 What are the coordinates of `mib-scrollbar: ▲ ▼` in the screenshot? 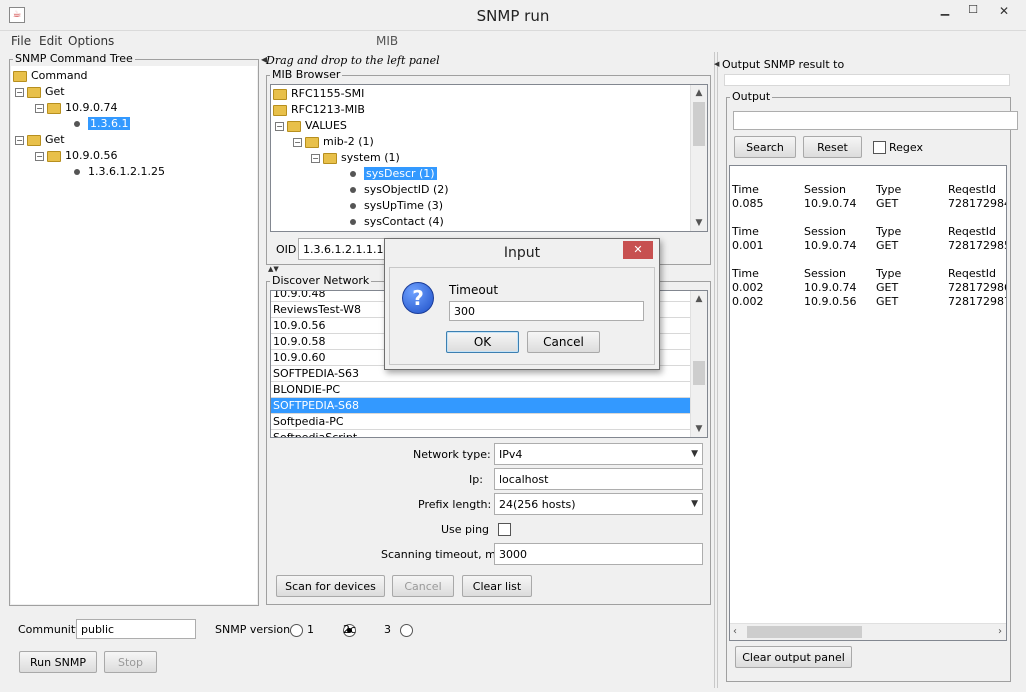 It's located at (698, 158).